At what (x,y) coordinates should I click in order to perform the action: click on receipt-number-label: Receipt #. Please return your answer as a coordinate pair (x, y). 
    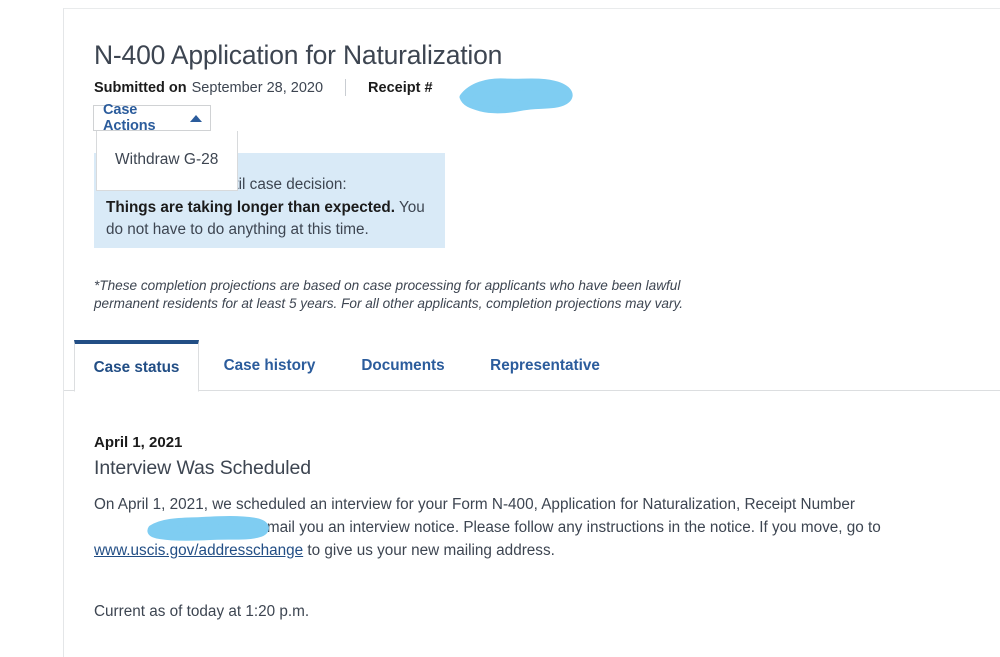
    Looking at the image, I should click on (400, 87).